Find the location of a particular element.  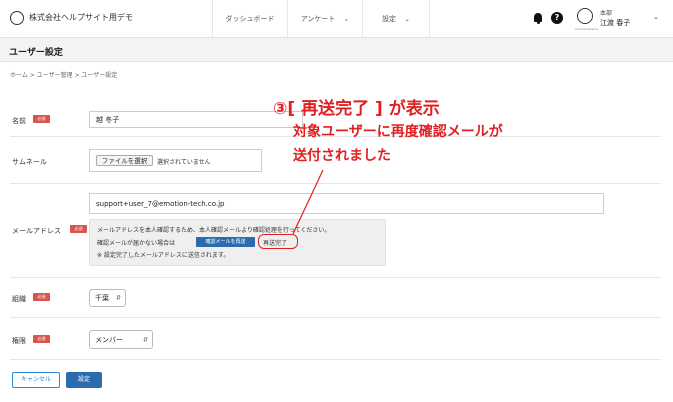

nav-dashboard-label: ダッシュボード is located at coordinates (250, 18).